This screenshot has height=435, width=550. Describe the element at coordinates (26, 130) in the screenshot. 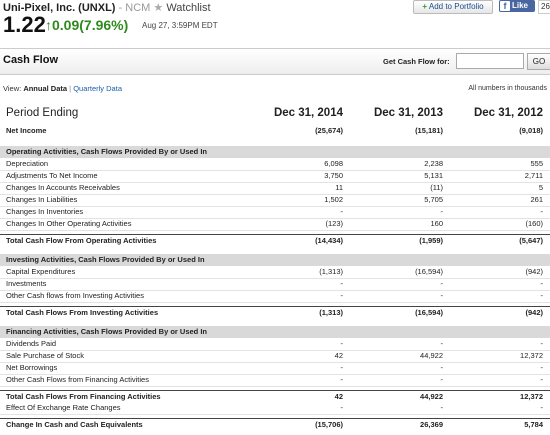

I see `row-label: Net Income` at that location.